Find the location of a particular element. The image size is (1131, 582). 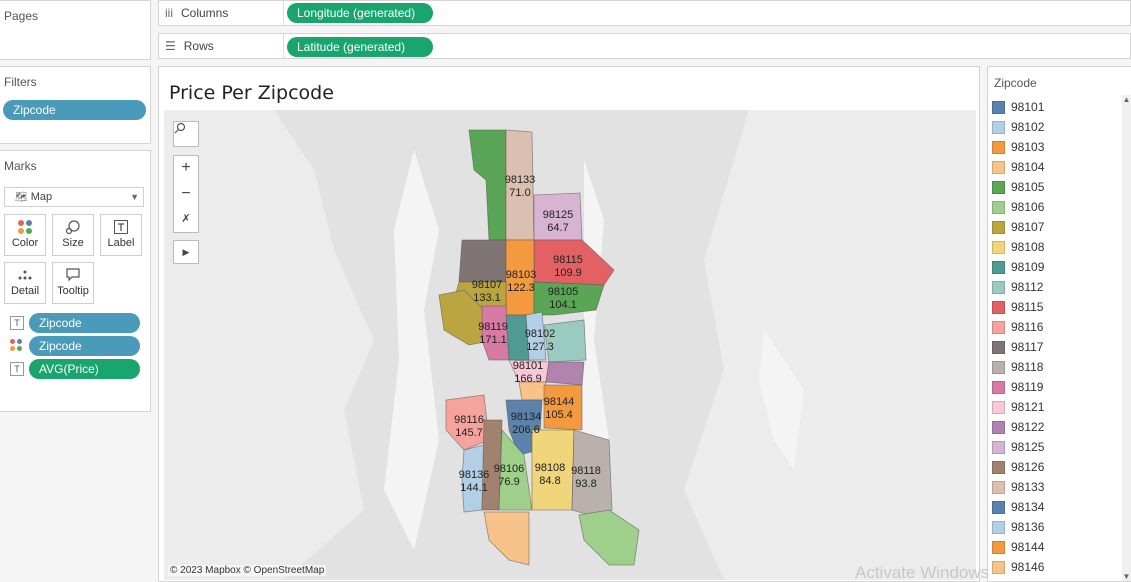

rows-icon: ☰ is located at coordinates (170, 46).